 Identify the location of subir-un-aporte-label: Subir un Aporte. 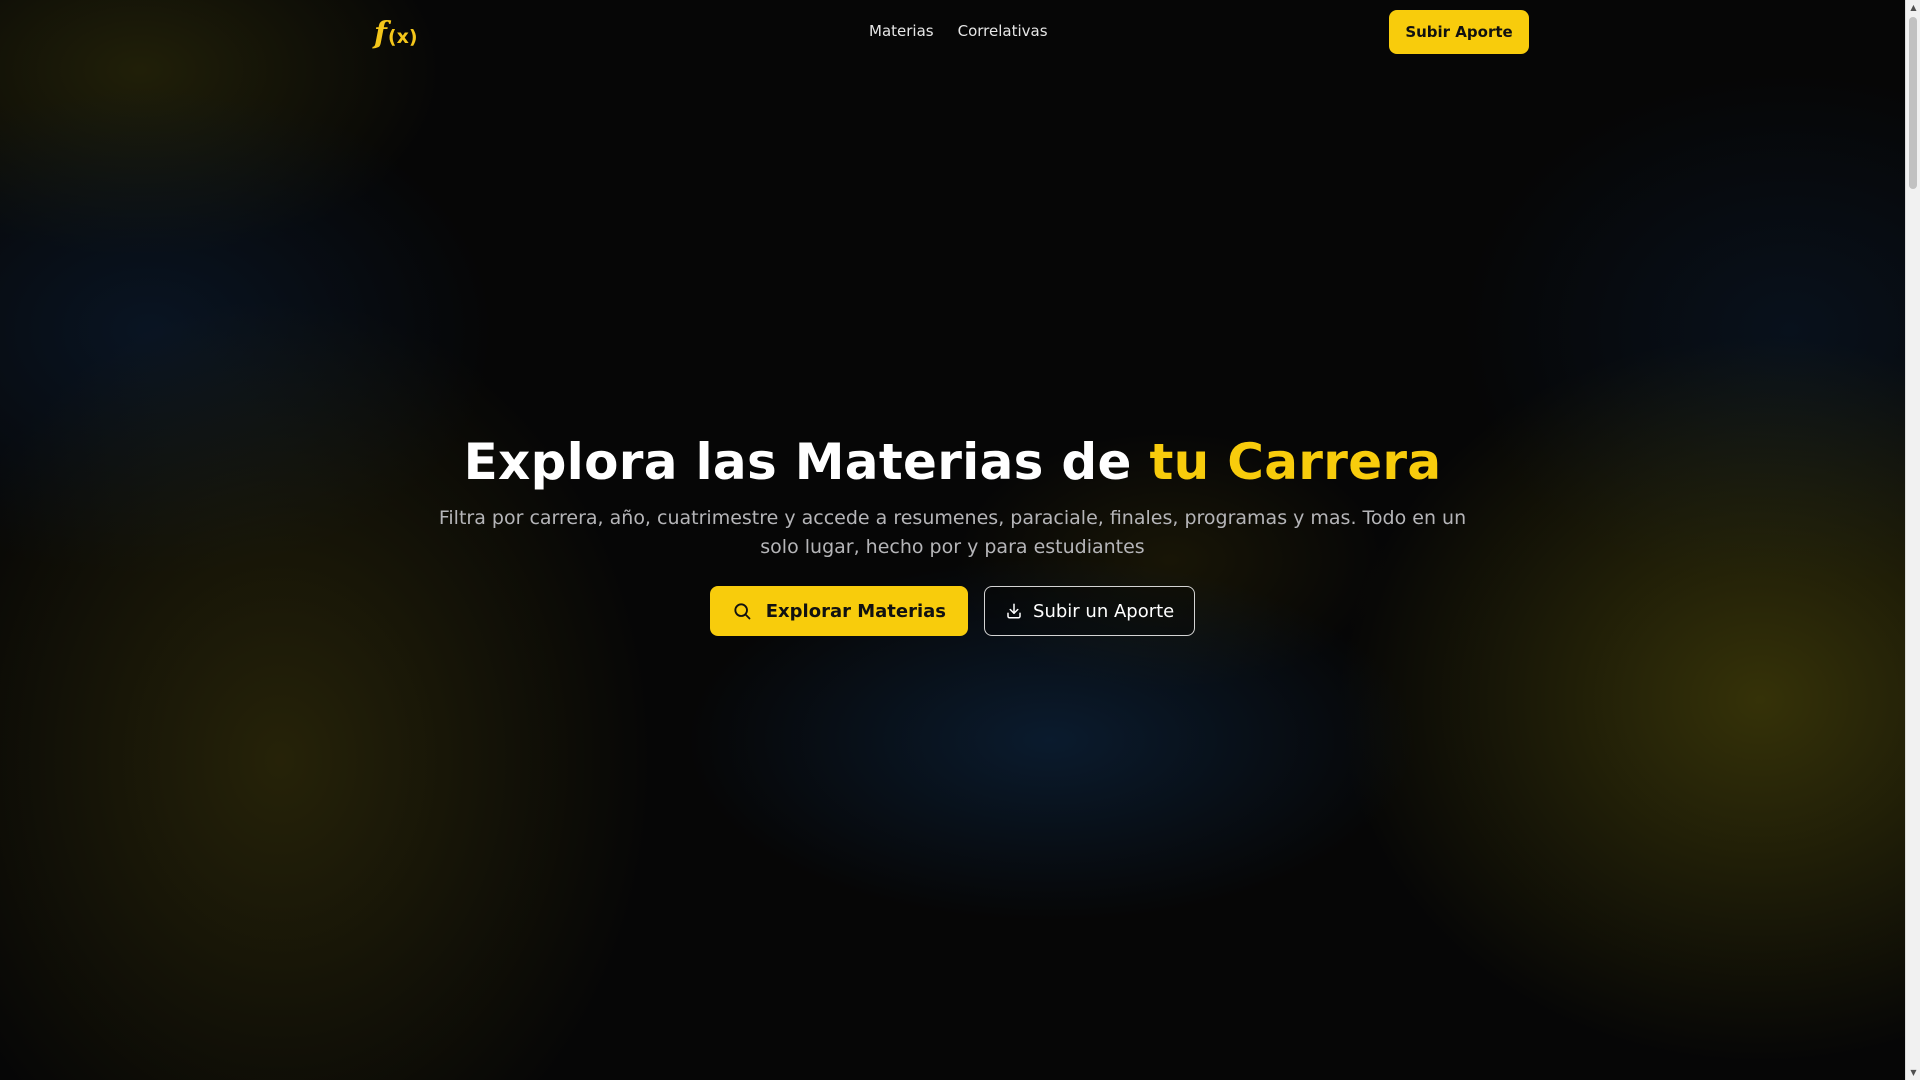
(1104, 611).